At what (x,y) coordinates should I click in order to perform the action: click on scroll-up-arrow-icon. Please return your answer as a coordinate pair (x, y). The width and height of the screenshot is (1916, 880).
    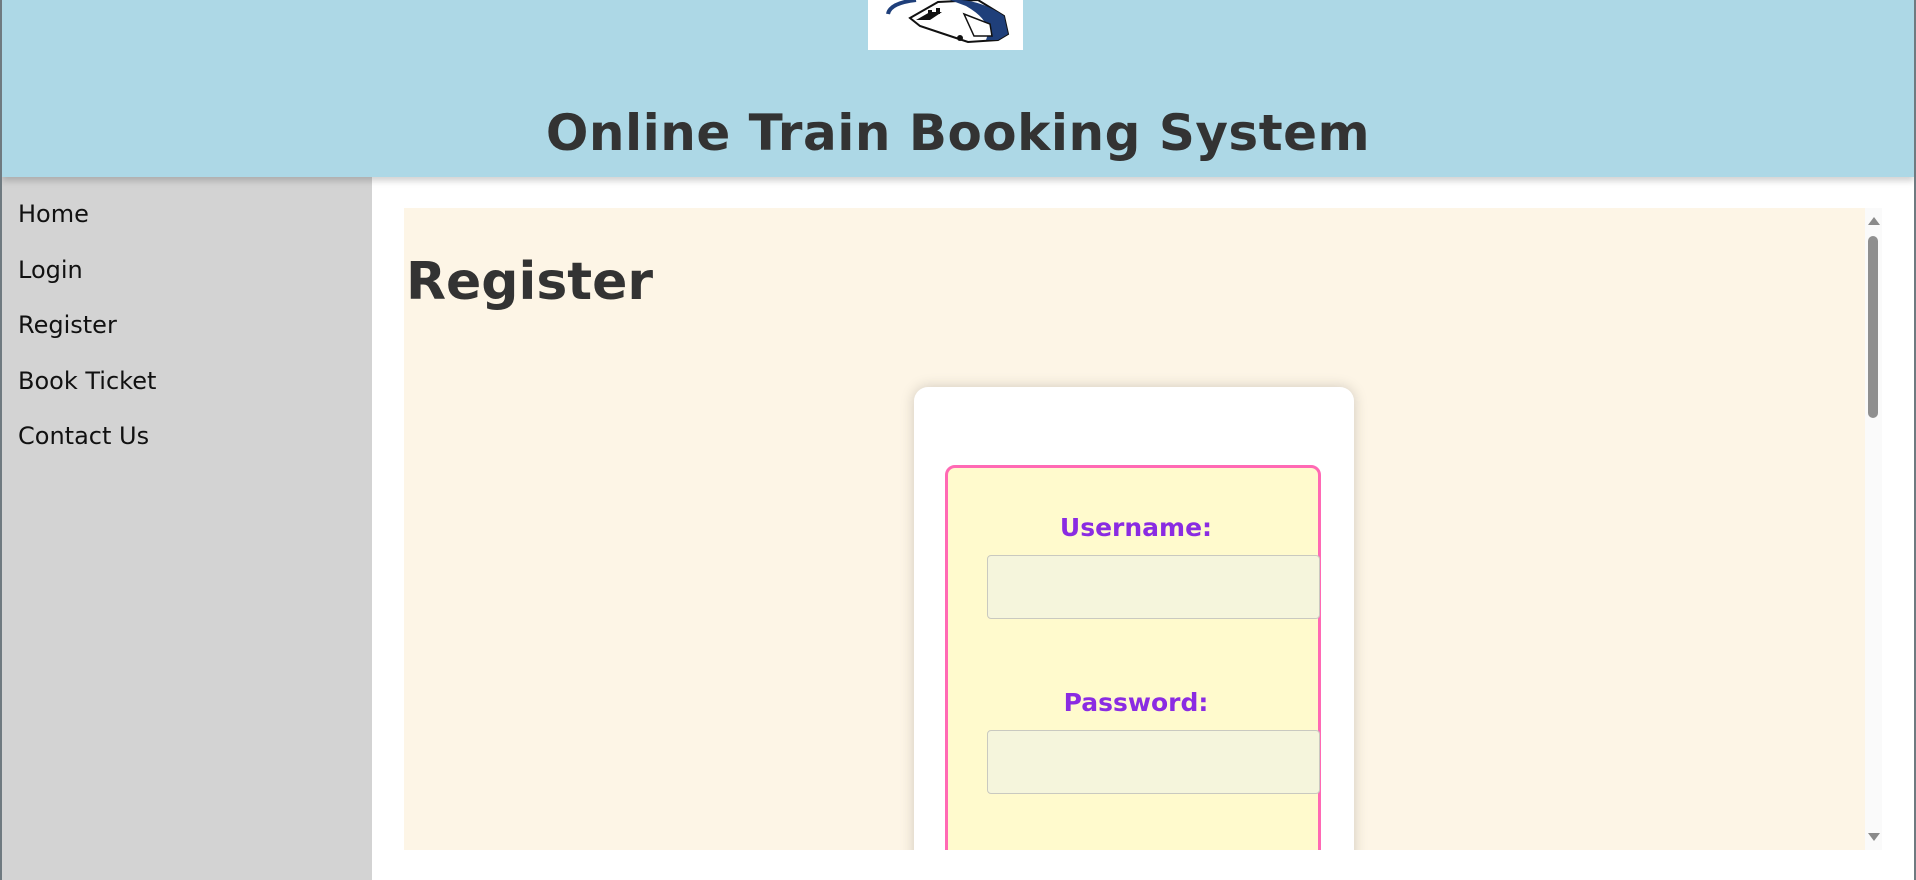
    Looking at the image, I should click on (1874, 221).